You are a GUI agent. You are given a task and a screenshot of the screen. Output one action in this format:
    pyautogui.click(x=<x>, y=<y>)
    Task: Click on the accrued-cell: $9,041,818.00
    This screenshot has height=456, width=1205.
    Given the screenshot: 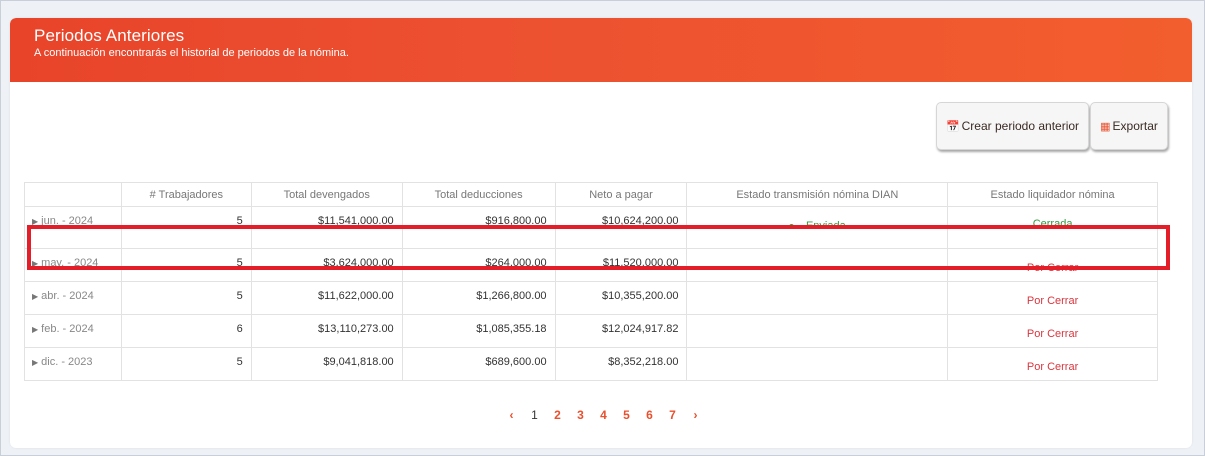 What is the action you would take?
    pyautogui.click(x=326, y=364)
    